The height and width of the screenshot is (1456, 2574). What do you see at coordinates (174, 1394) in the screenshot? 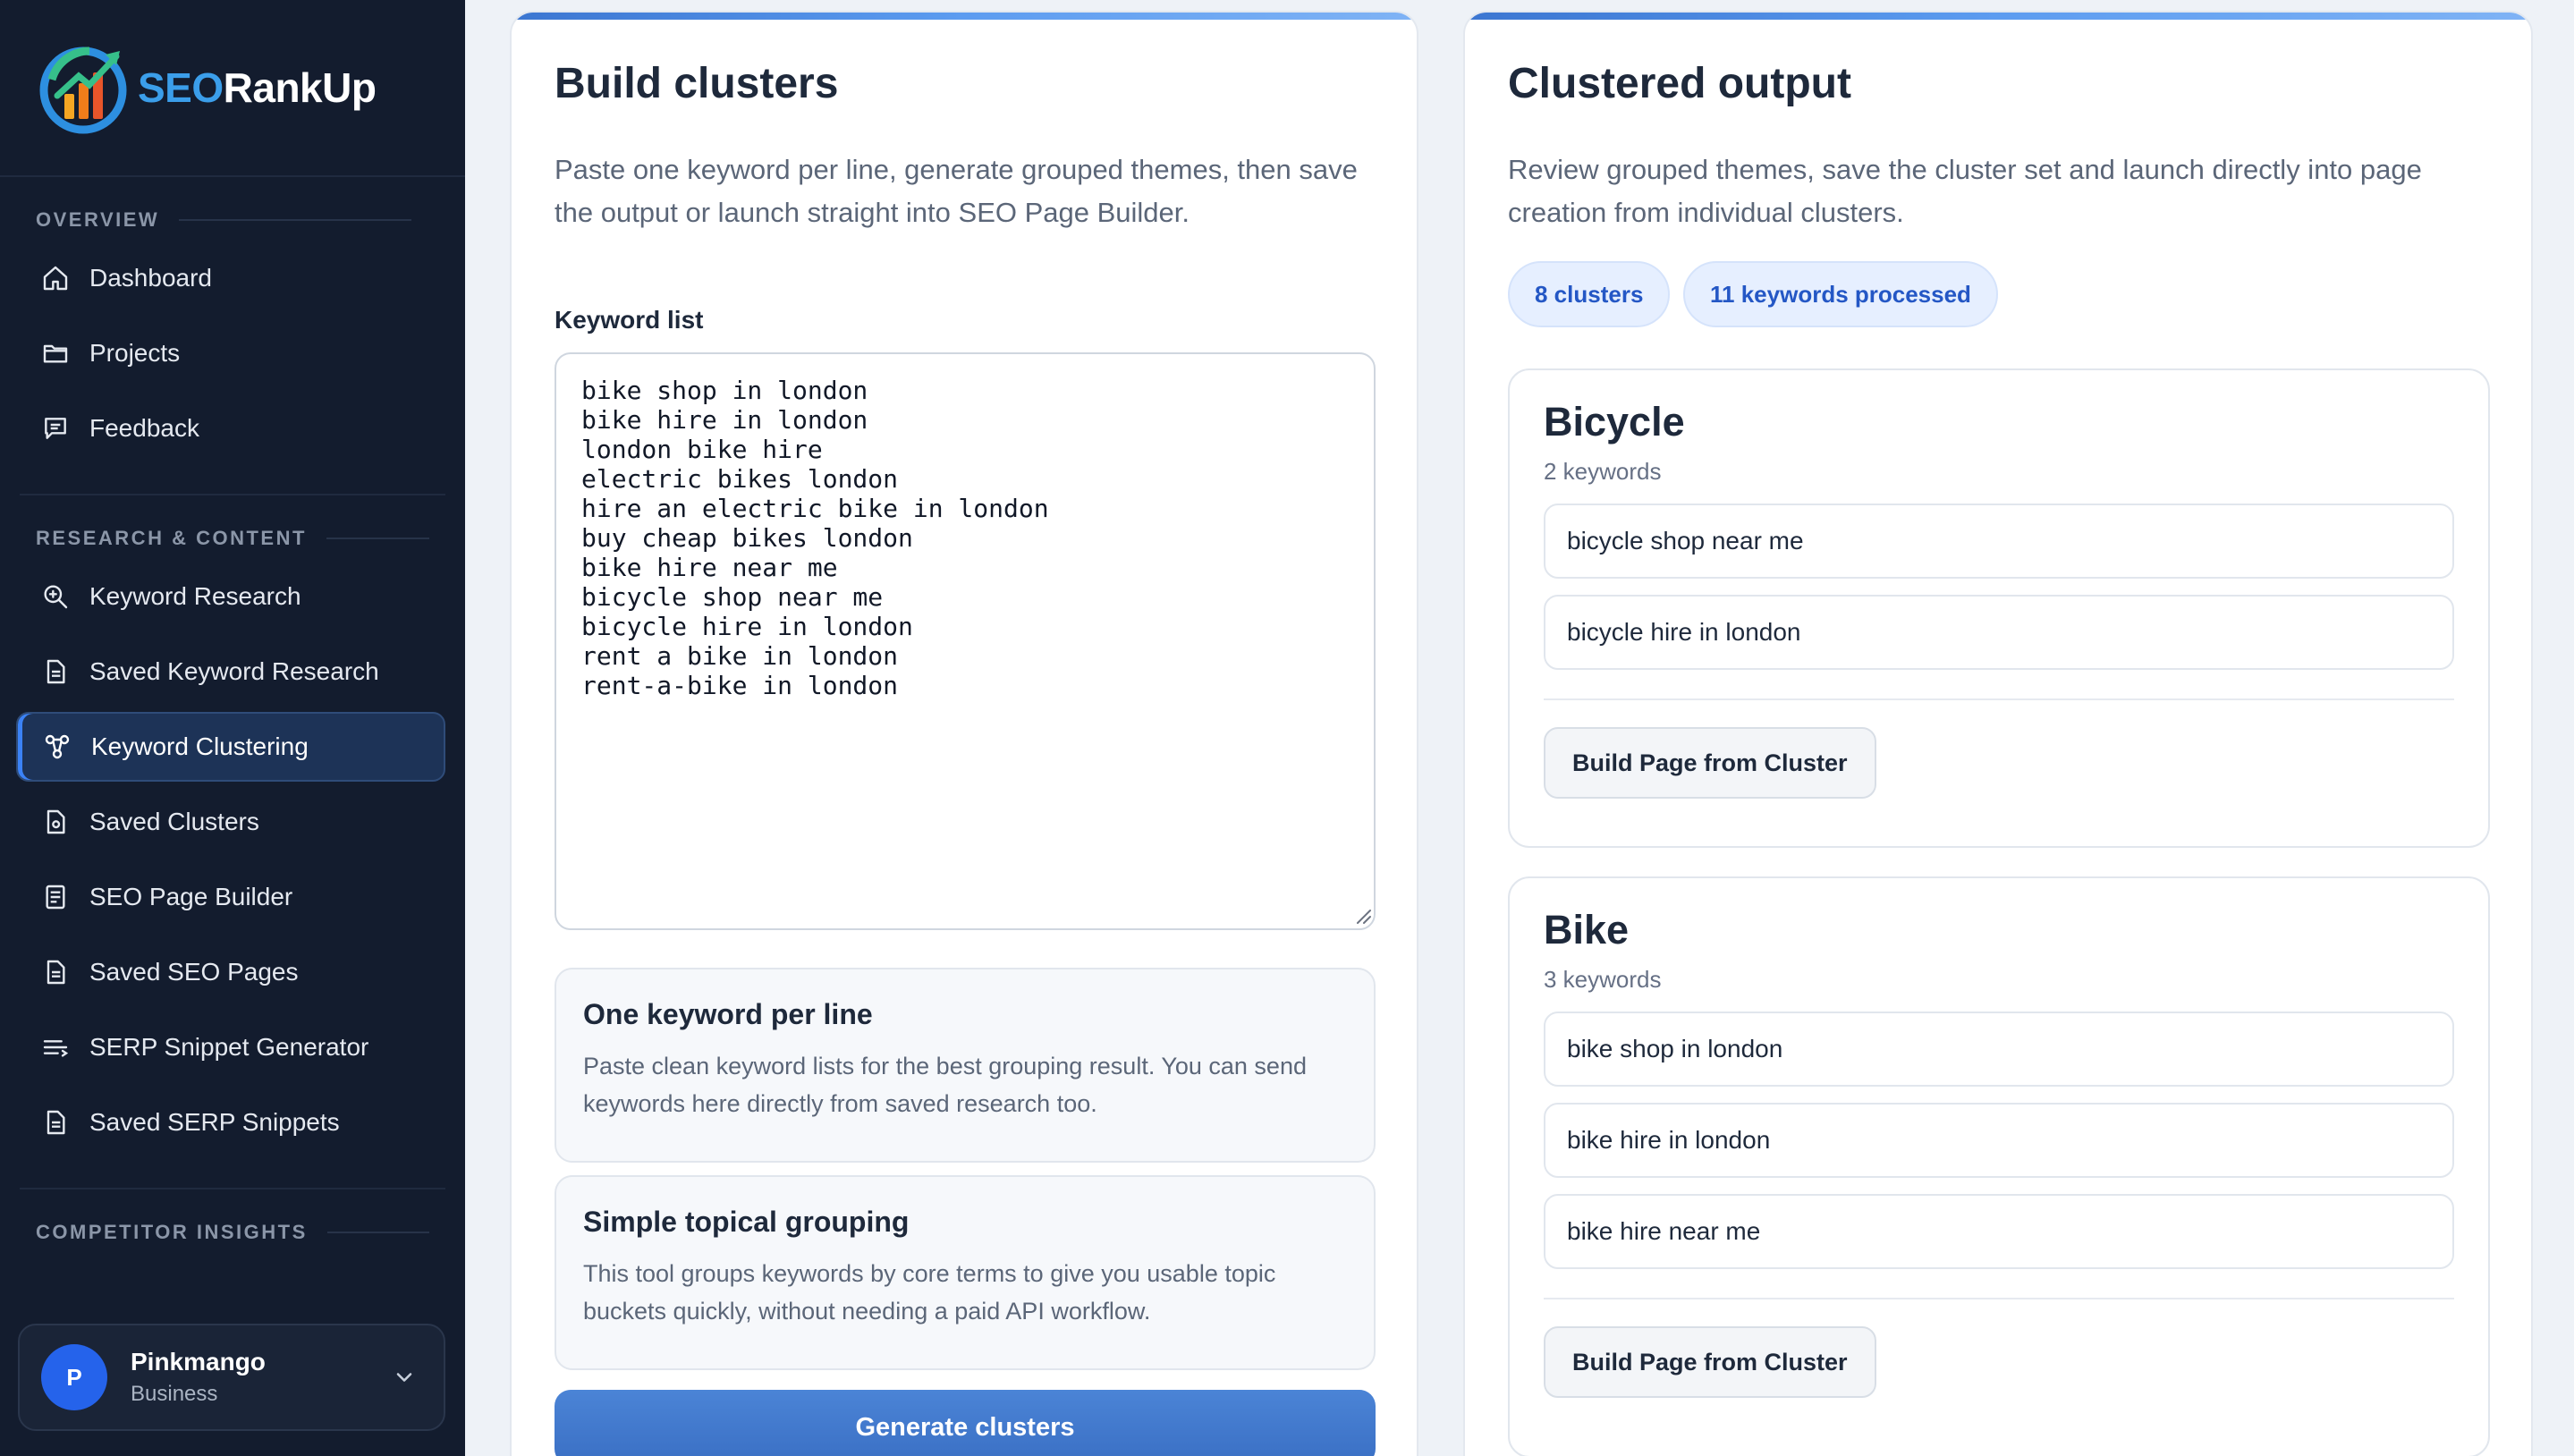
I see `user-plan: Business` at bounding box center [174, 1394].